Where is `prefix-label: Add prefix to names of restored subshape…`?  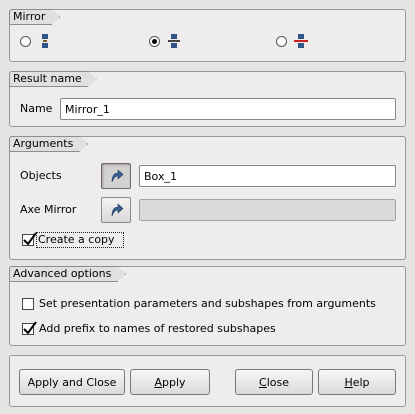 prefix-label: Add prefix to names of restored subshape… is located at coordinates (157, 328).